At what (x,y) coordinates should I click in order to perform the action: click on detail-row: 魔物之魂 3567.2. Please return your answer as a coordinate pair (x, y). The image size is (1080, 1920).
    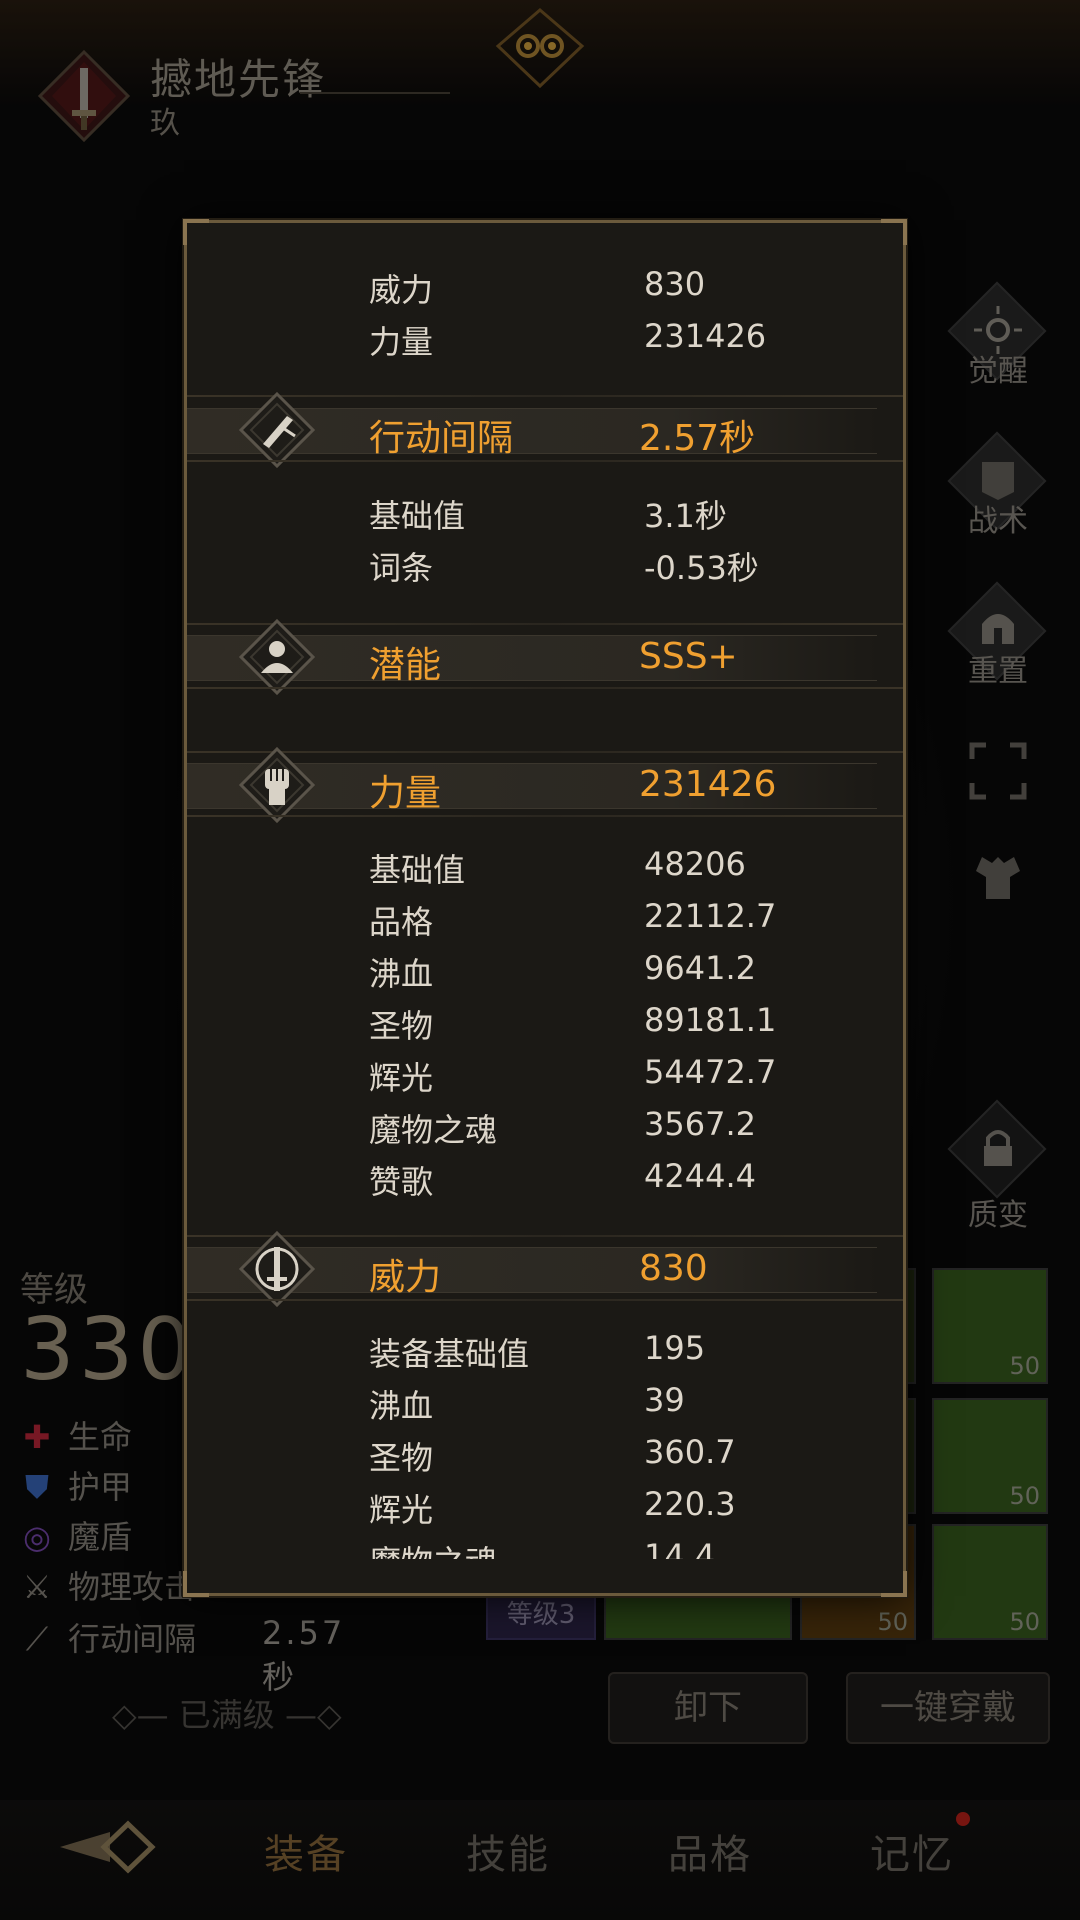
    Looking at the image, I should click on (562, 1128).